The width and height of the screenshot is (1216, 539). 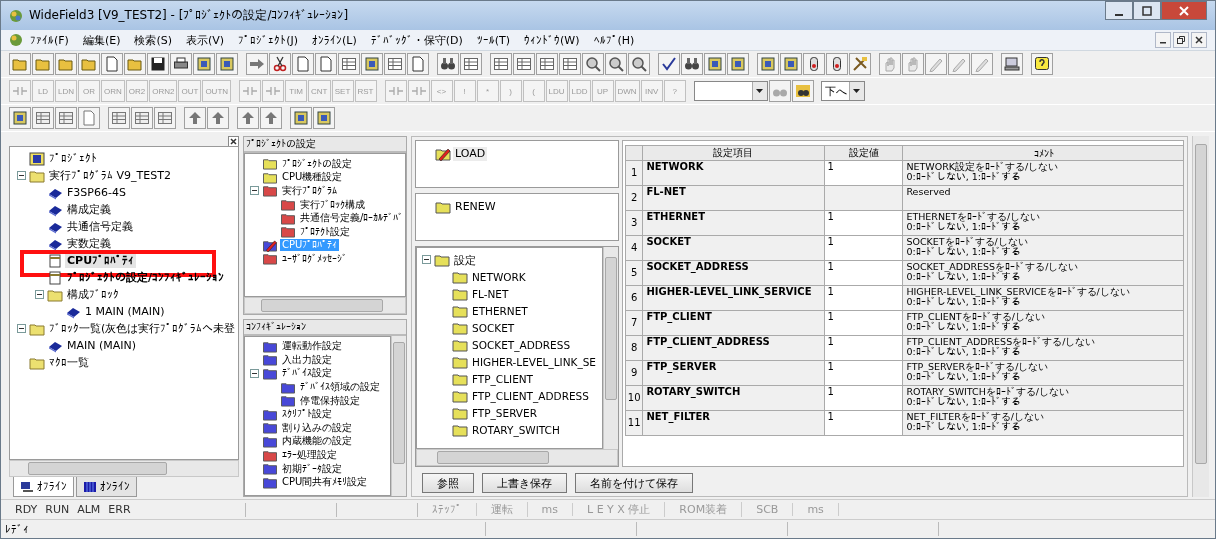 What do you see at coordinates (504, 412) in the screenshot?
I see `tree-item: FTP_SERVER` at bounding box center [504, 412].